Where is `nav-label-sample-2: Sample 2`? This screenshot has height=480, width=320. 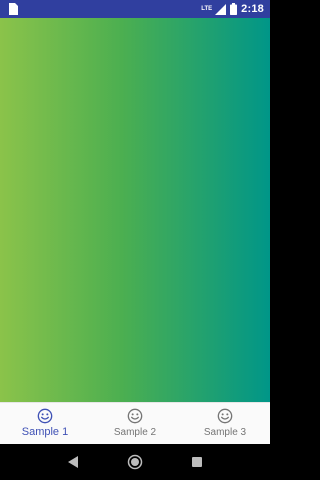 nav-label-sample-2: Sample 2 is located at coordinates (135, 432).